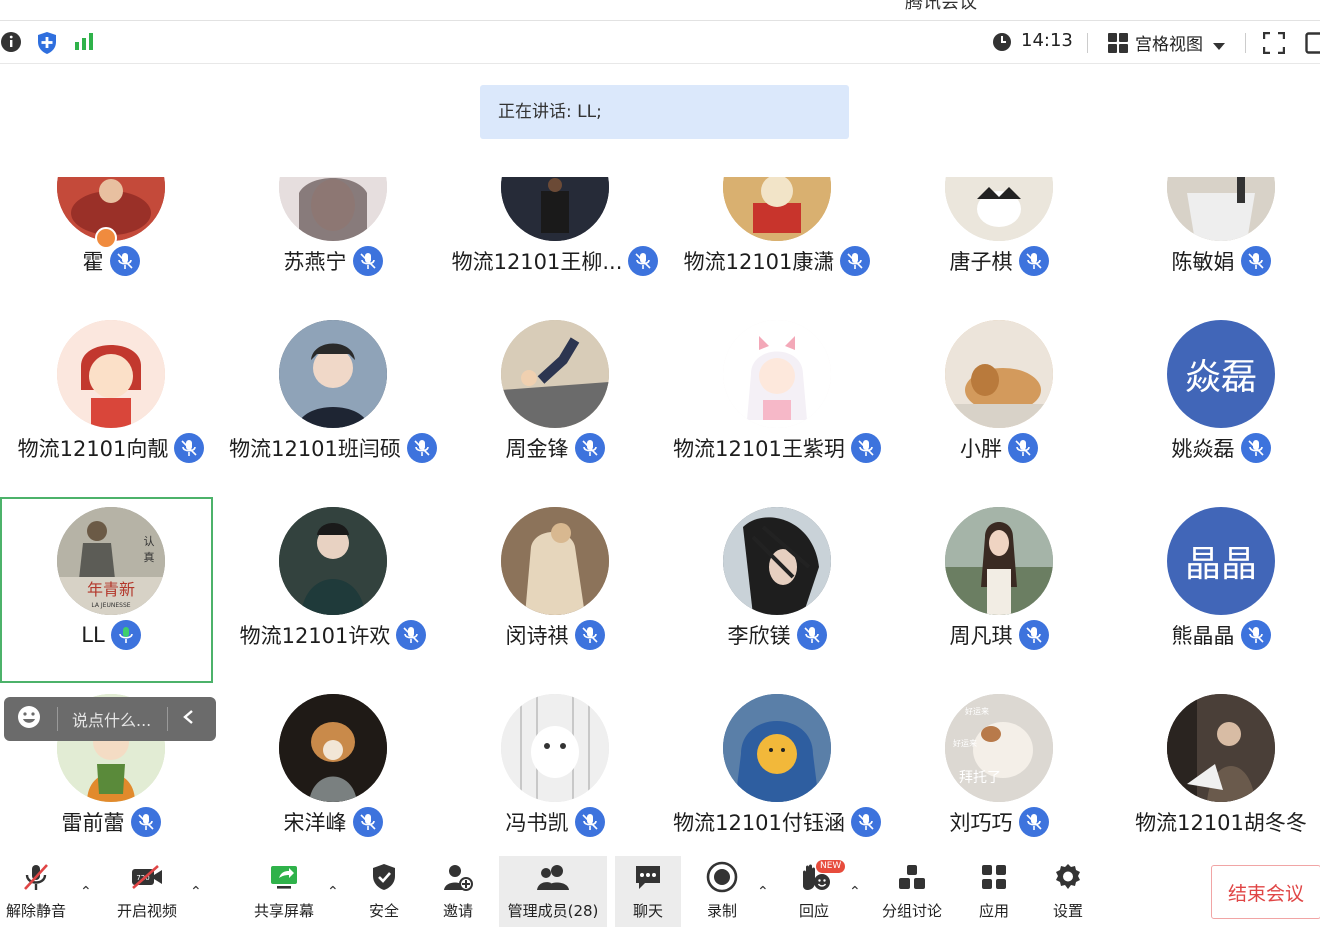 This screenshot has height=927, width=1320. I want to click on participant-tile: 霍, so click(111, 226).